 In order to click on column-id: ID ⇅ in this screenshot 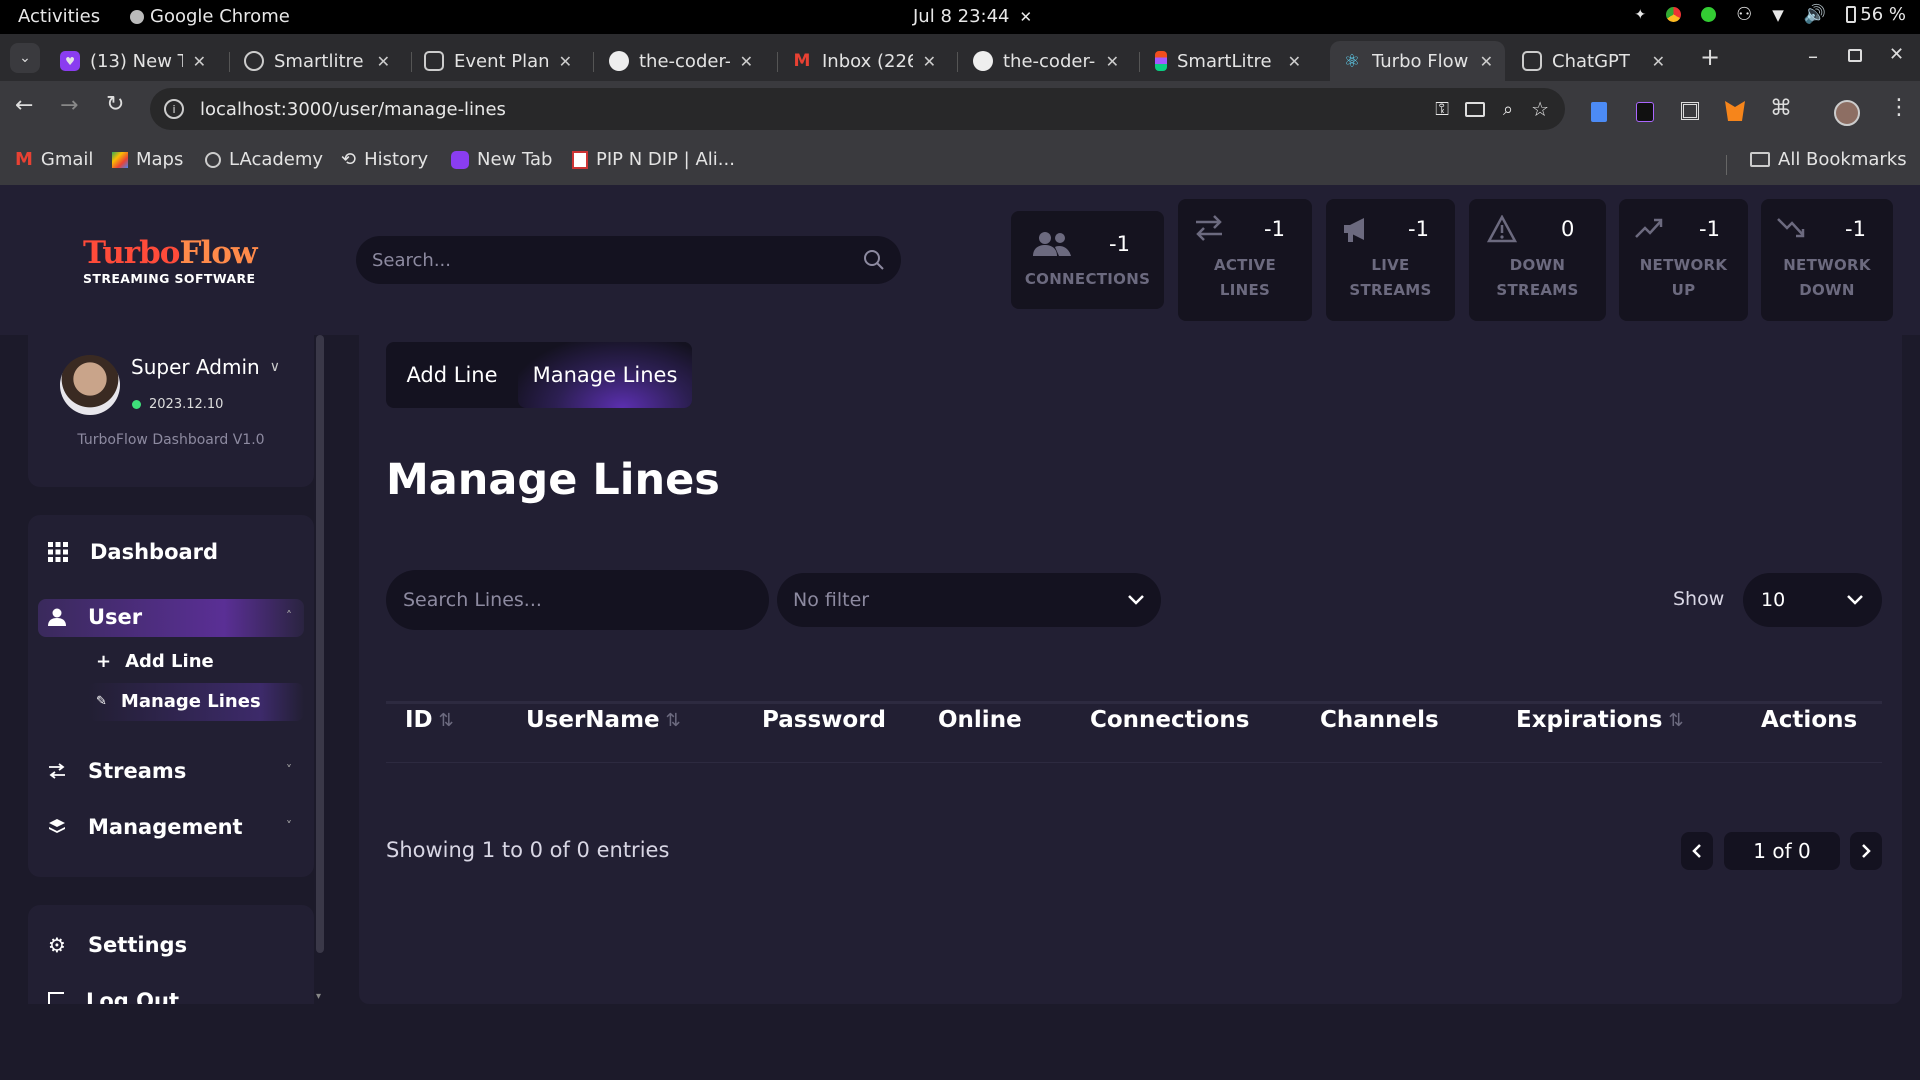, I will do `click(429, 720)`.